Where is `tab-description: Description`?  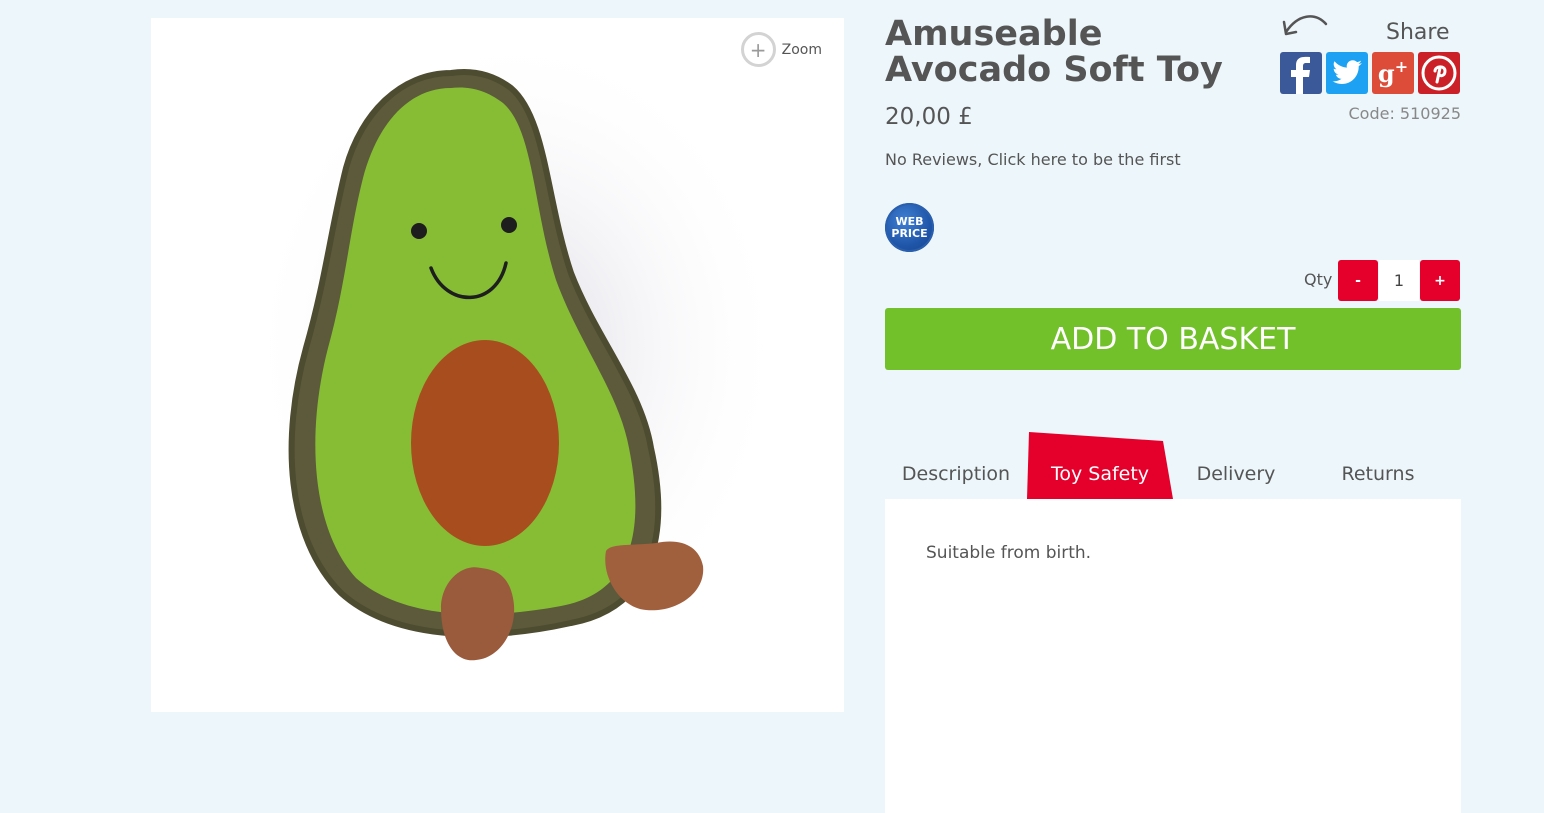 tab-description: Description is located at coordinates (956, 465).